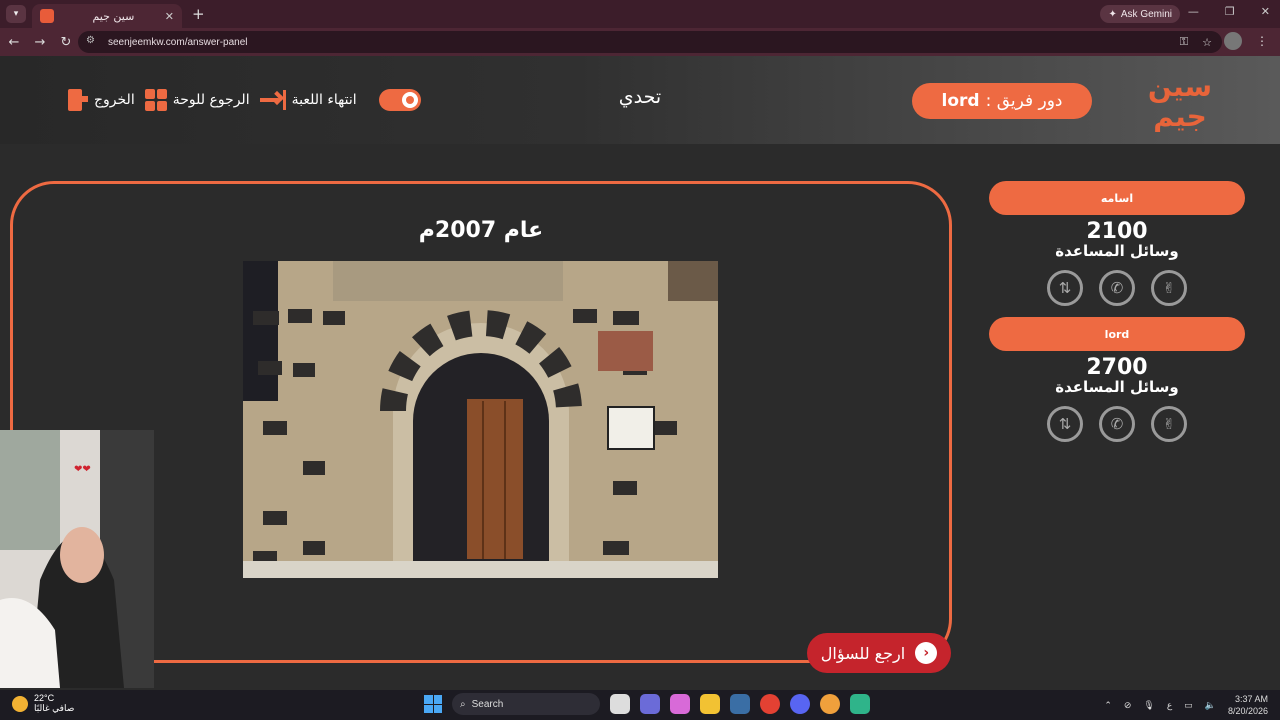 This screenshot has height=720, width=1280. I want to click on windows-start-icon, so click(433, 704).